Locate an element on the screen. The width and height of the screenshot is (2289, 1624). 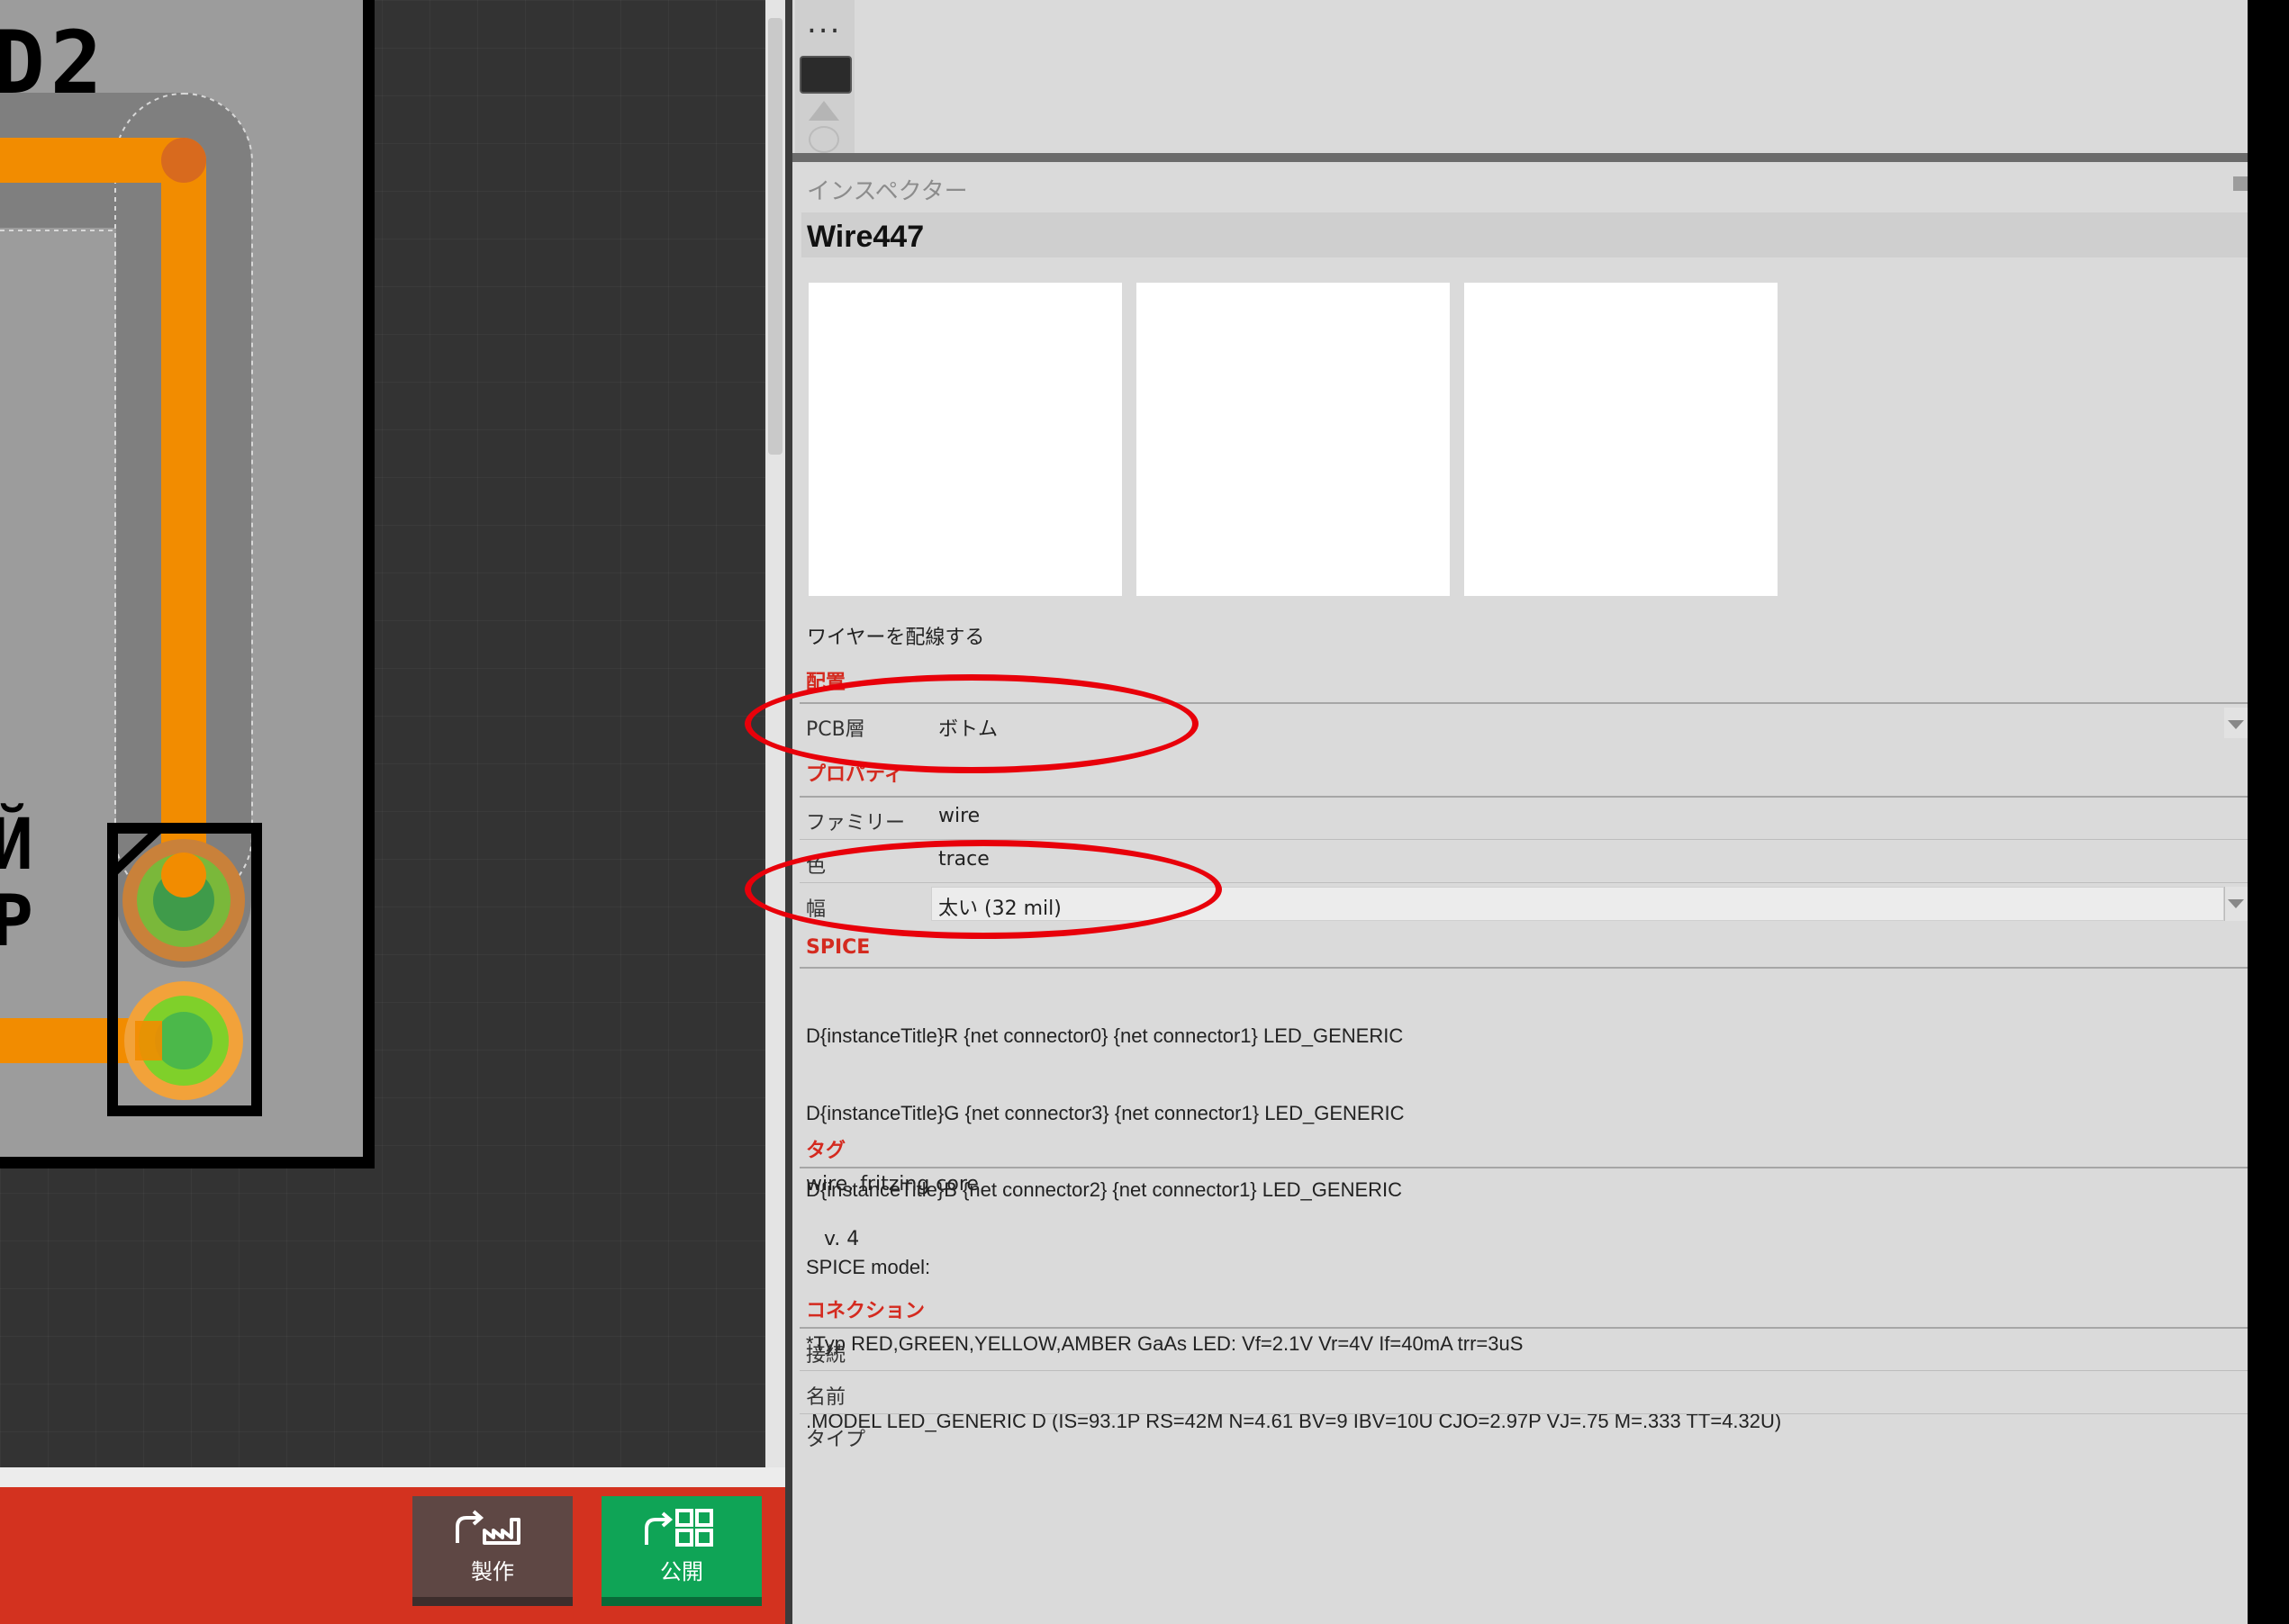
breadboard-preview is located at coordinates (966, 439).